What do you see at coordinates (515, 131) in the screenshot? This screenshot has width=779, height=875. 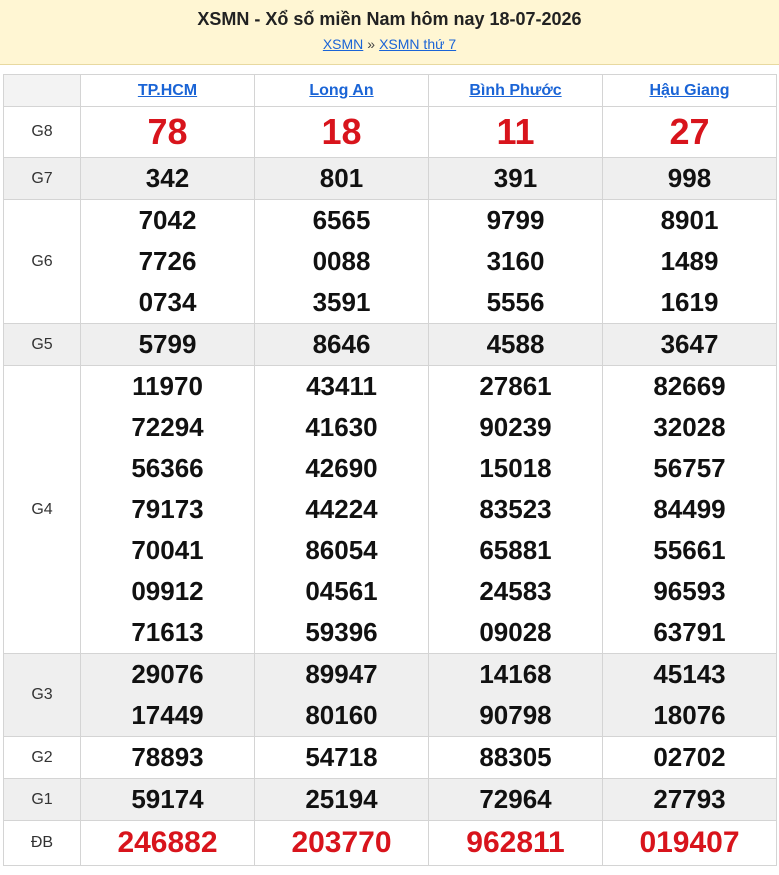 I see `prize-number: 11` at bounding box center [515, 131].